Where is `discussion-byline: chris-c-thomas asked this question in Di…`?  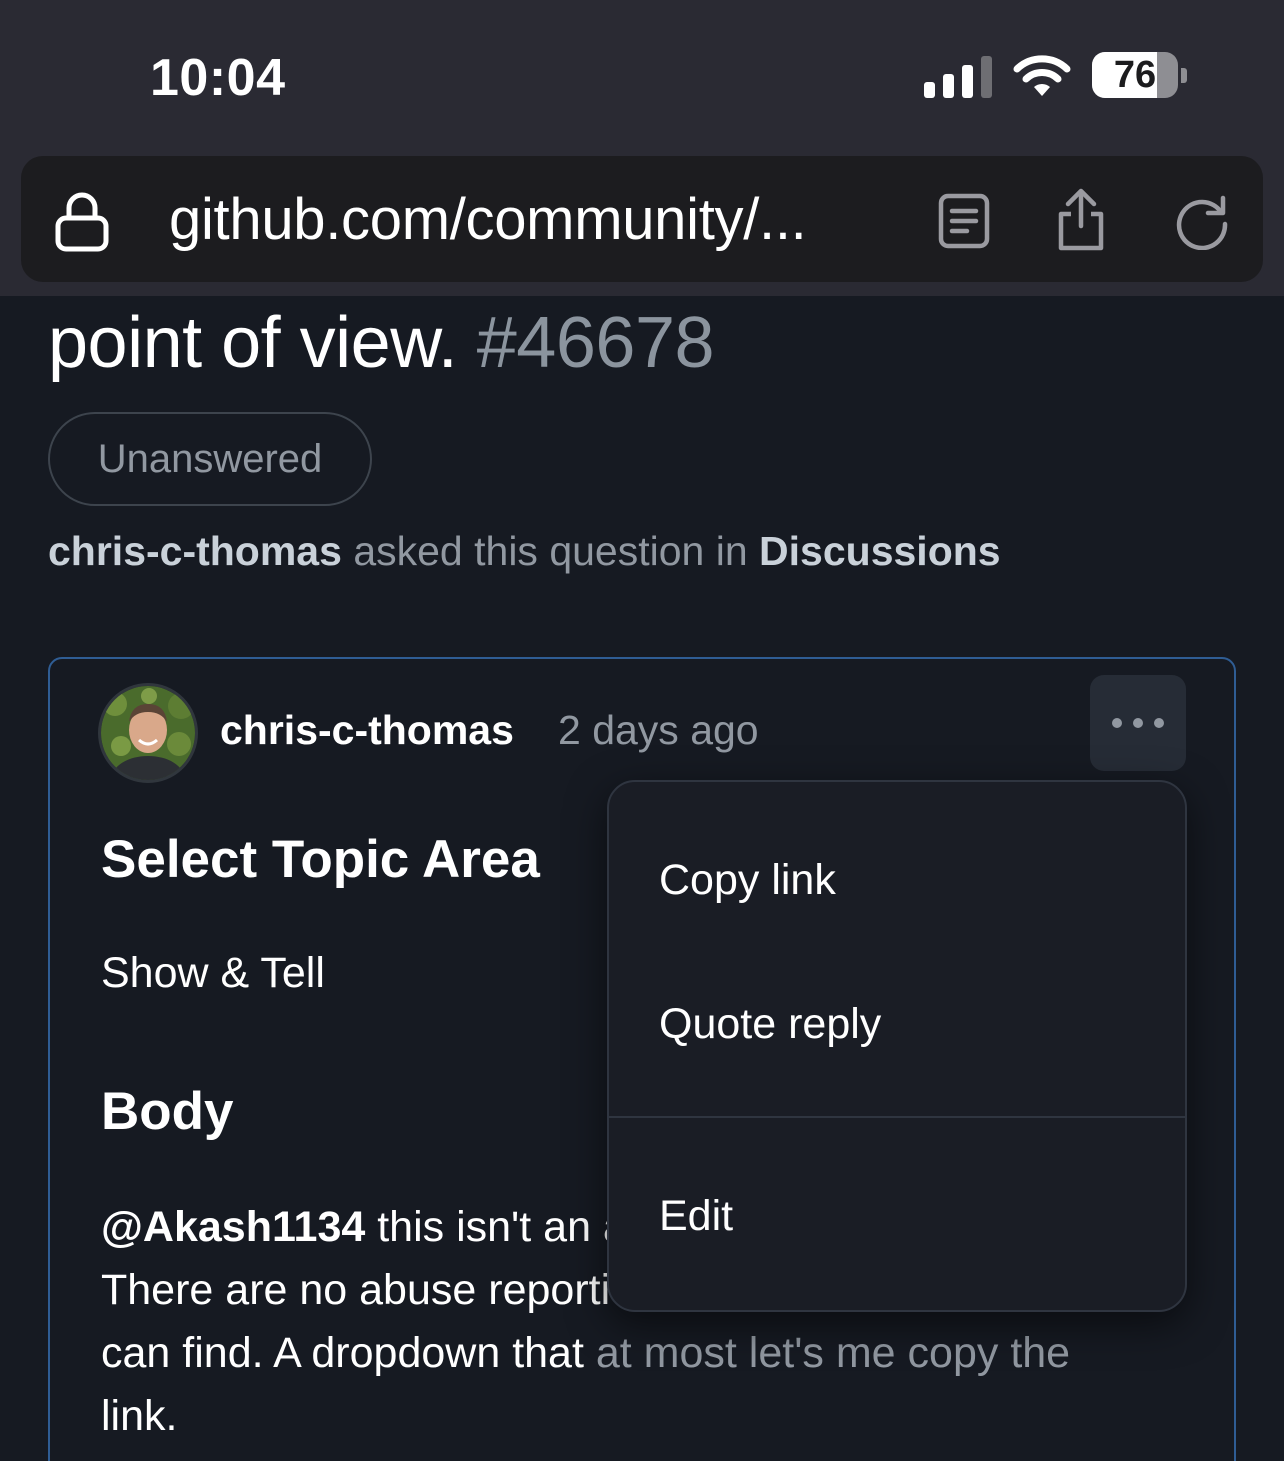
discussion-byline: chris-c-thomas asked this question in Di… is located at coordinates (524, 551).